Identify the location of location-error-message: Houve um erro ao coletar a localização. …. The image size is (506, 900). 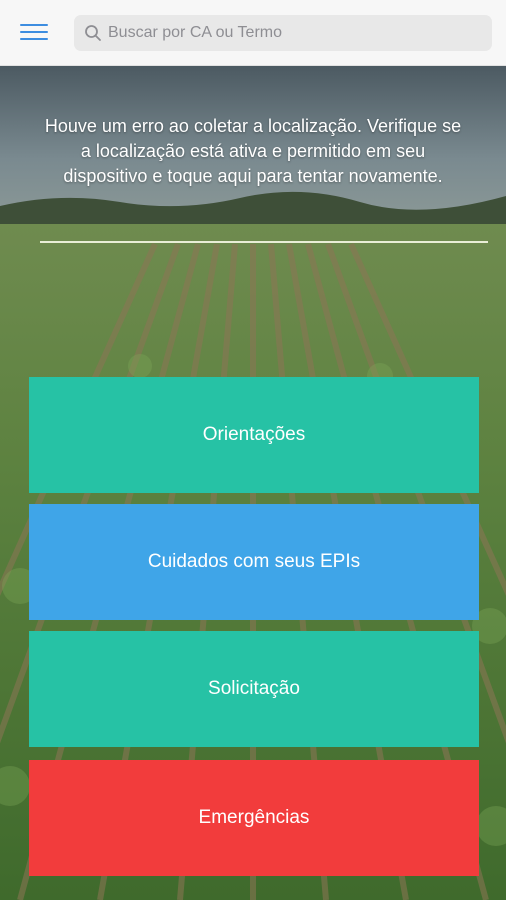
(253, 151).